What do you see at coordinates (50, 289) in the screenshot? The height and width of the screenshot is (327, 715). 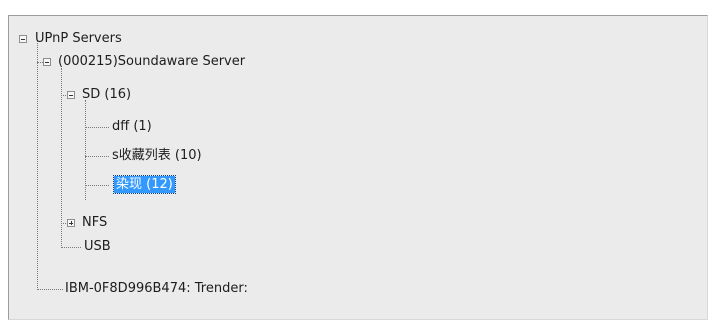 I see `tree-connector-renderer` at bounding box center [50, 289].